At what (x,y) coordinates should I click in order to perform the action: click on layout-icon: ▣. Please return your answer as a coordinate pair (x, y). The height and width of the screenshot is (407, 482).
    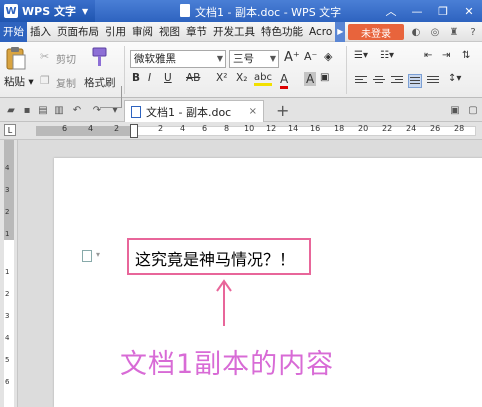
    Looking at the image, I should click on (455, 110).